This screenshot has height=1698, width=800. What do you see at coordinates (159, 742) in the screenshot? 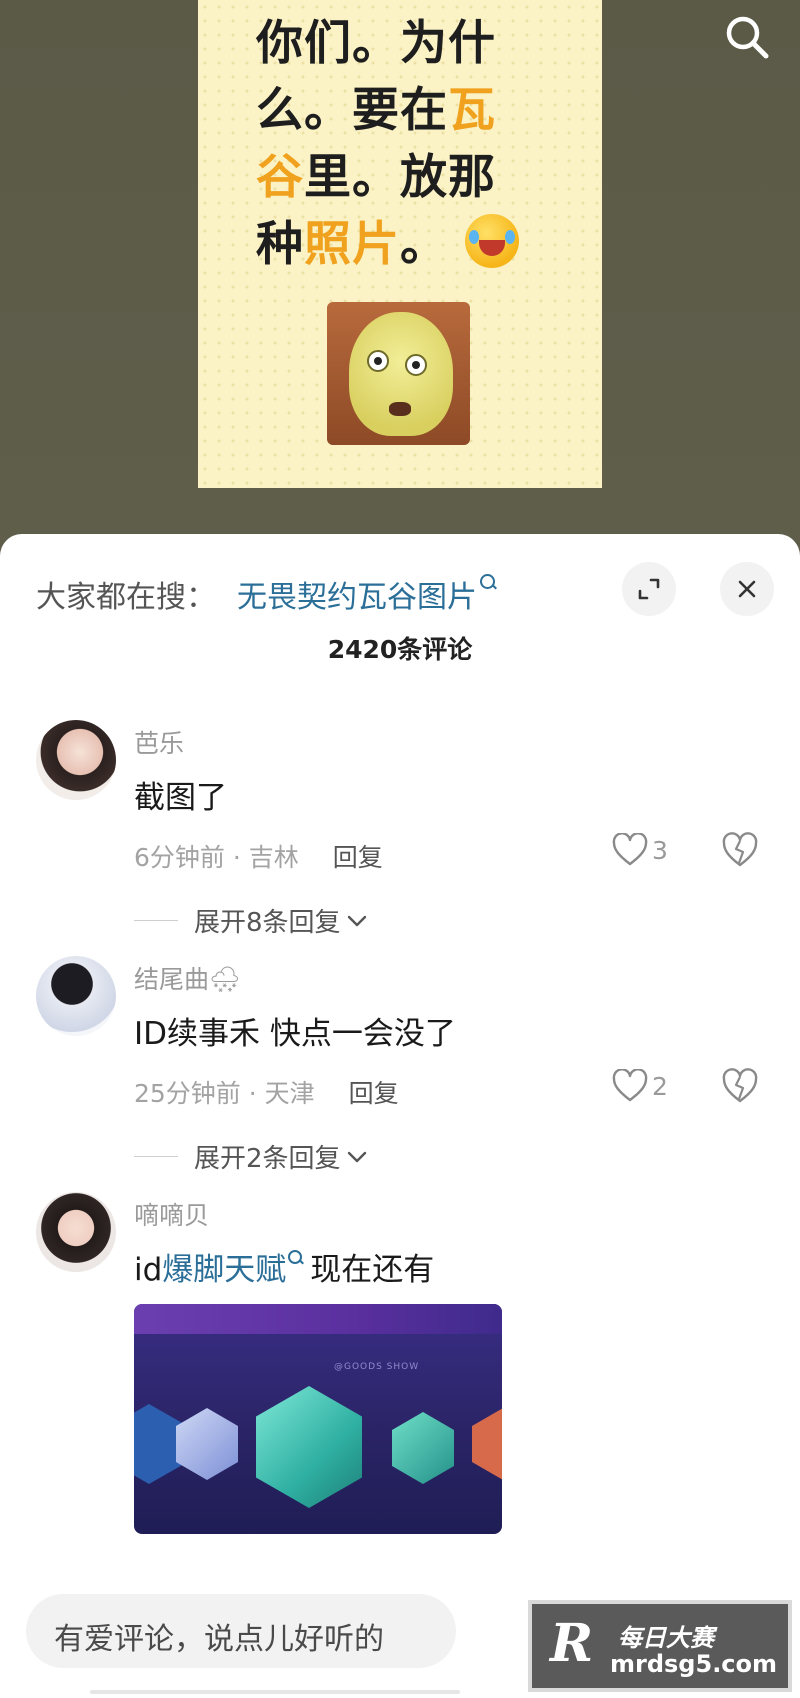
I see `comment-username: 芭乐` at bounding box center [159, 742].